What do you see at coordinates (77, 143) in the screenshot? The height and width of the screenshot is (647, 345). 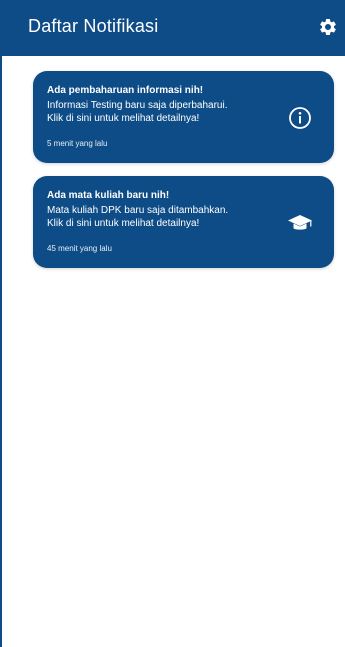 I see `notification-time: 5 menit yang lalu` at bounding box center [77, 143].